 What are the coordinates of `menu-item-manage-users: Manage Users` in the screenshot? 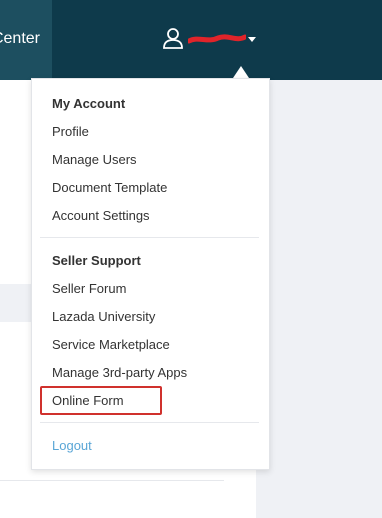 It's located at (94, 159).